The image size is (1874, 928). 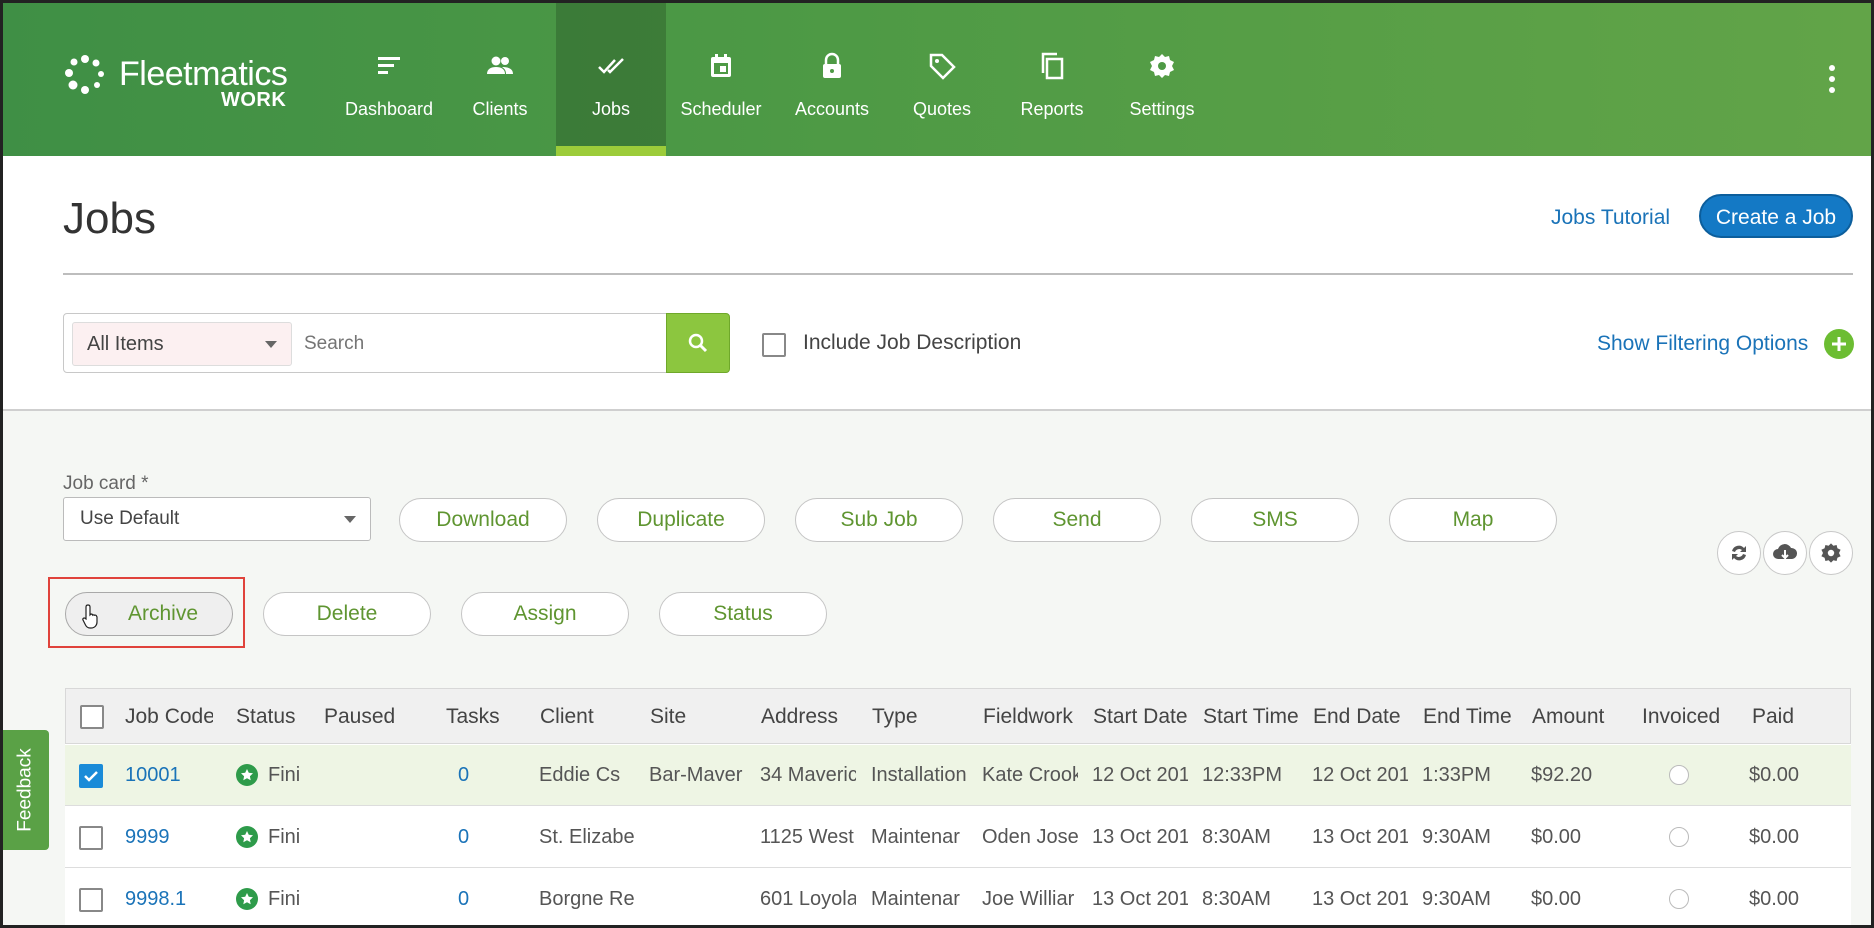 I want to click on column-header: Fieldwork, so click(x=1028, y=717).